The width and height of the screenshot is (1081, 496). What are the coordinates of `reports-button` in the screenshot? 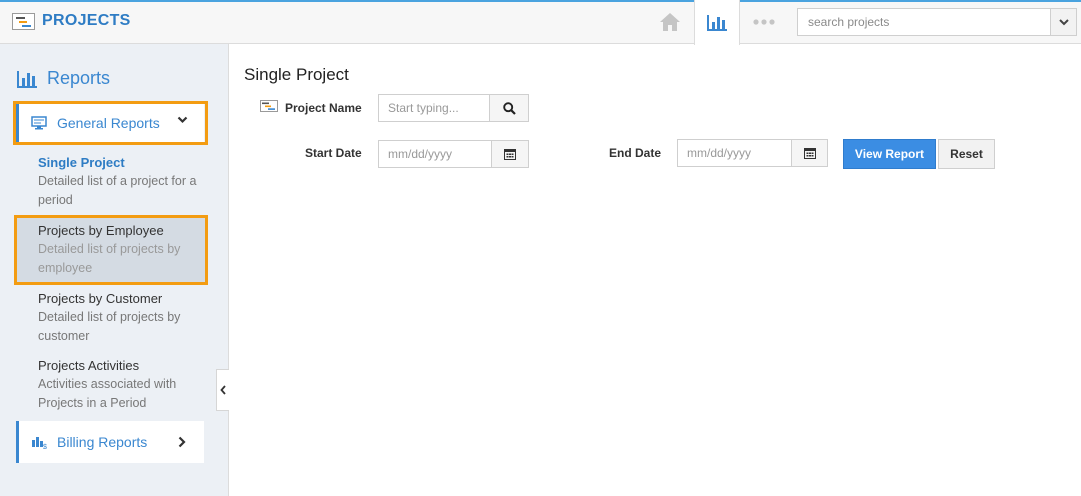 It's located at (717, 22).